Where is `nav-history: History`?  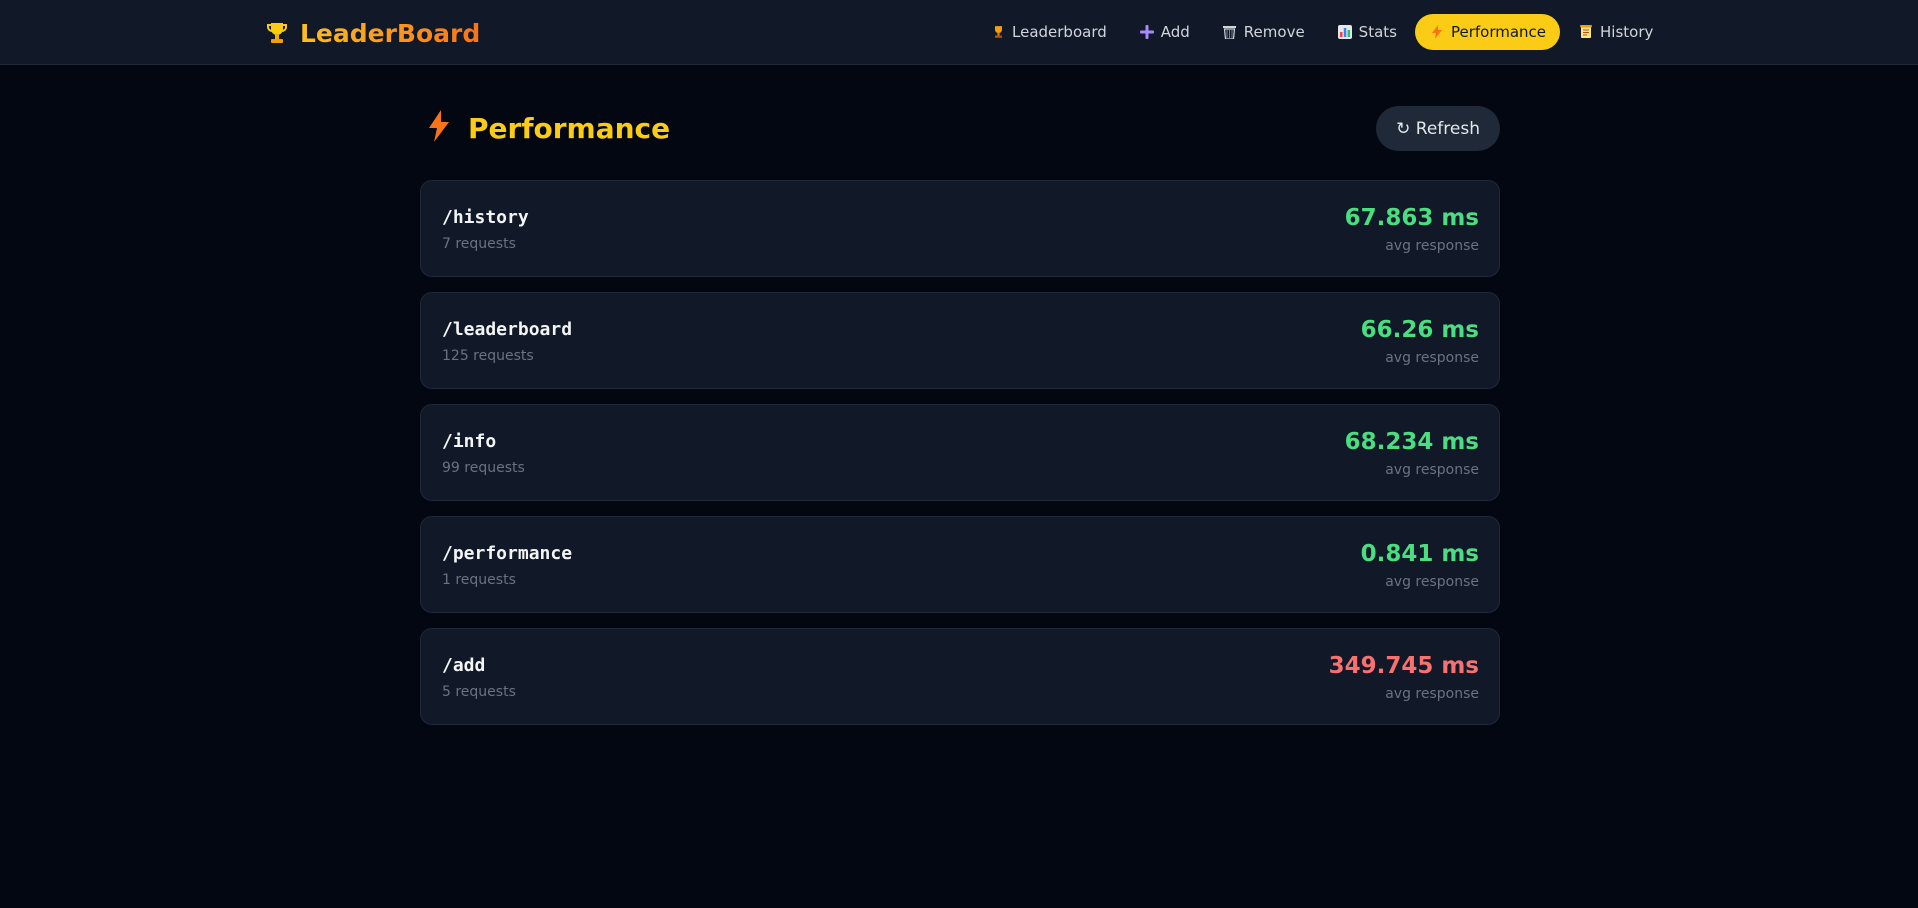
nav-history: History is located at coordinates (1615, 32).